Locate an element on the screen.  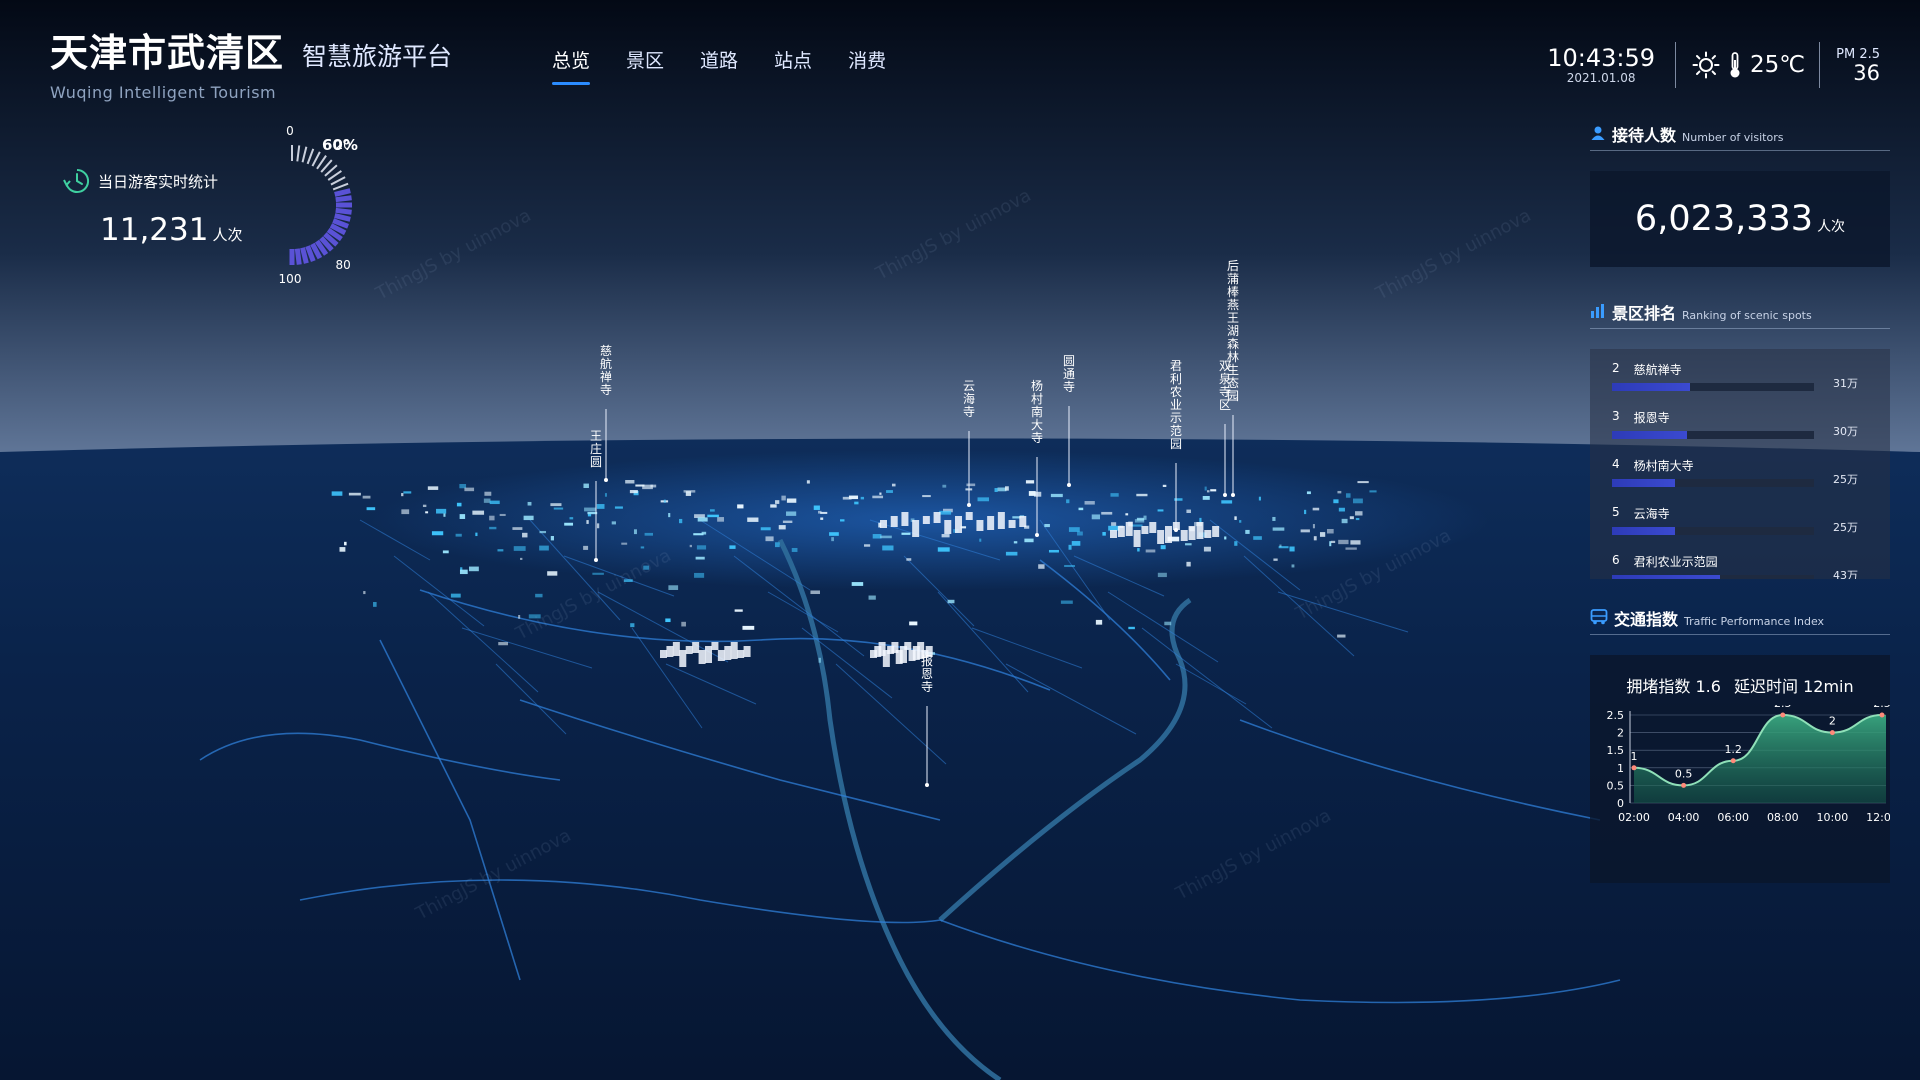
map-marker-label: 双泉寺区 is located at coordinates (1225, 385).